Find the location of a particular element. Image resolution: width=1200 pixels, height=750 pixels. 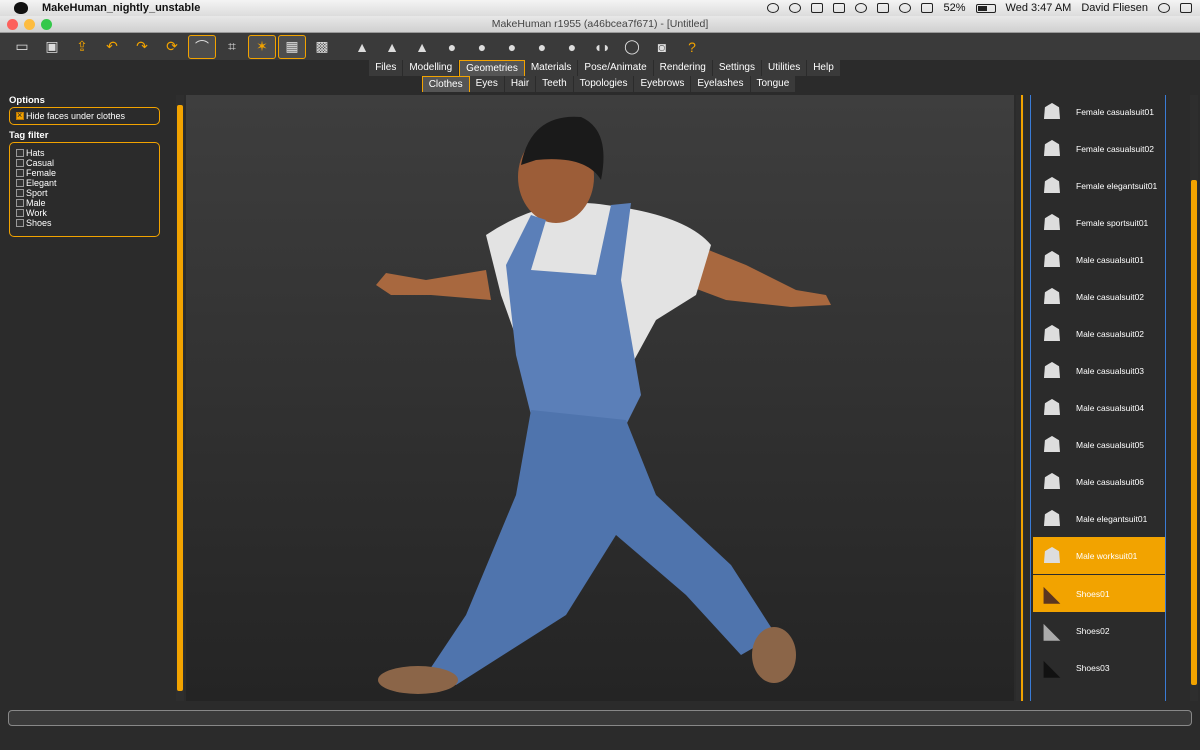

list-item: ☗ Male casualsuit06 is located at coordinates (1099, 481).